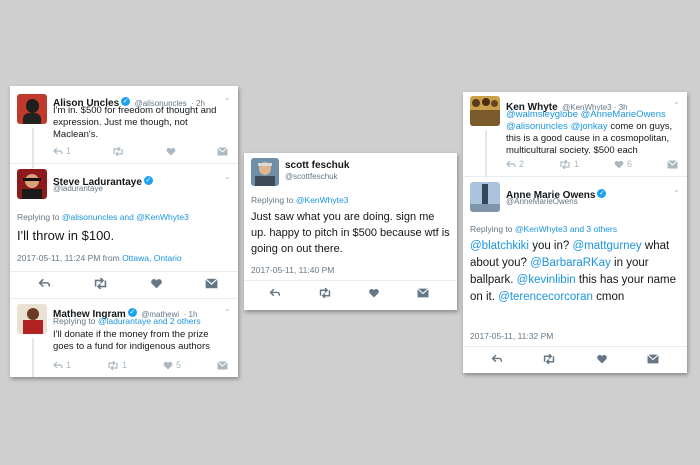  What do you see at coordinates (592, 164) in the screenshot?
I see `tweet-actions: 2 1 6` at bounding box center [592, 164].